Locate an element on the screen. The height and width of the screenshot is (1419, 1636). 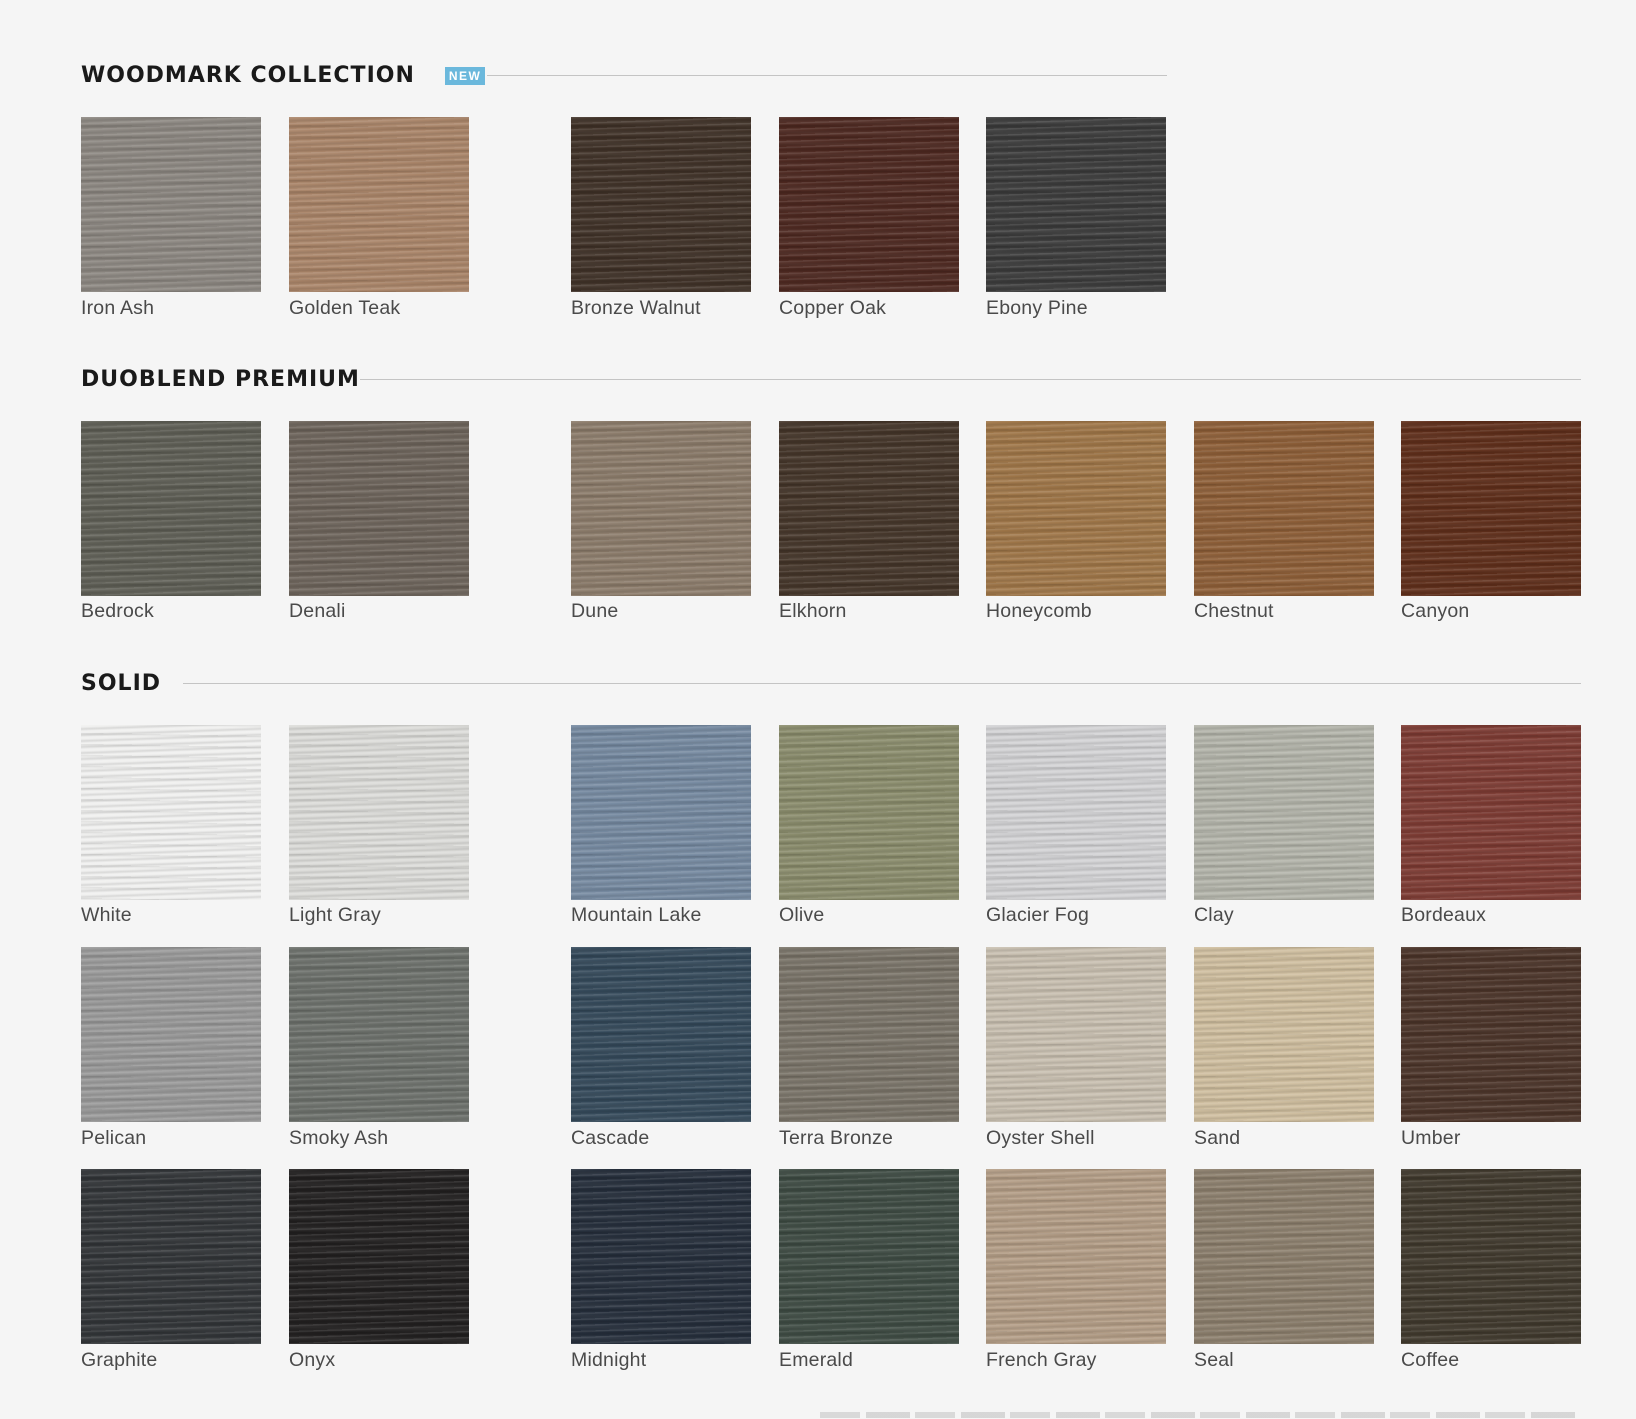
swatch-umber is located at coordinates (1491, 1034).